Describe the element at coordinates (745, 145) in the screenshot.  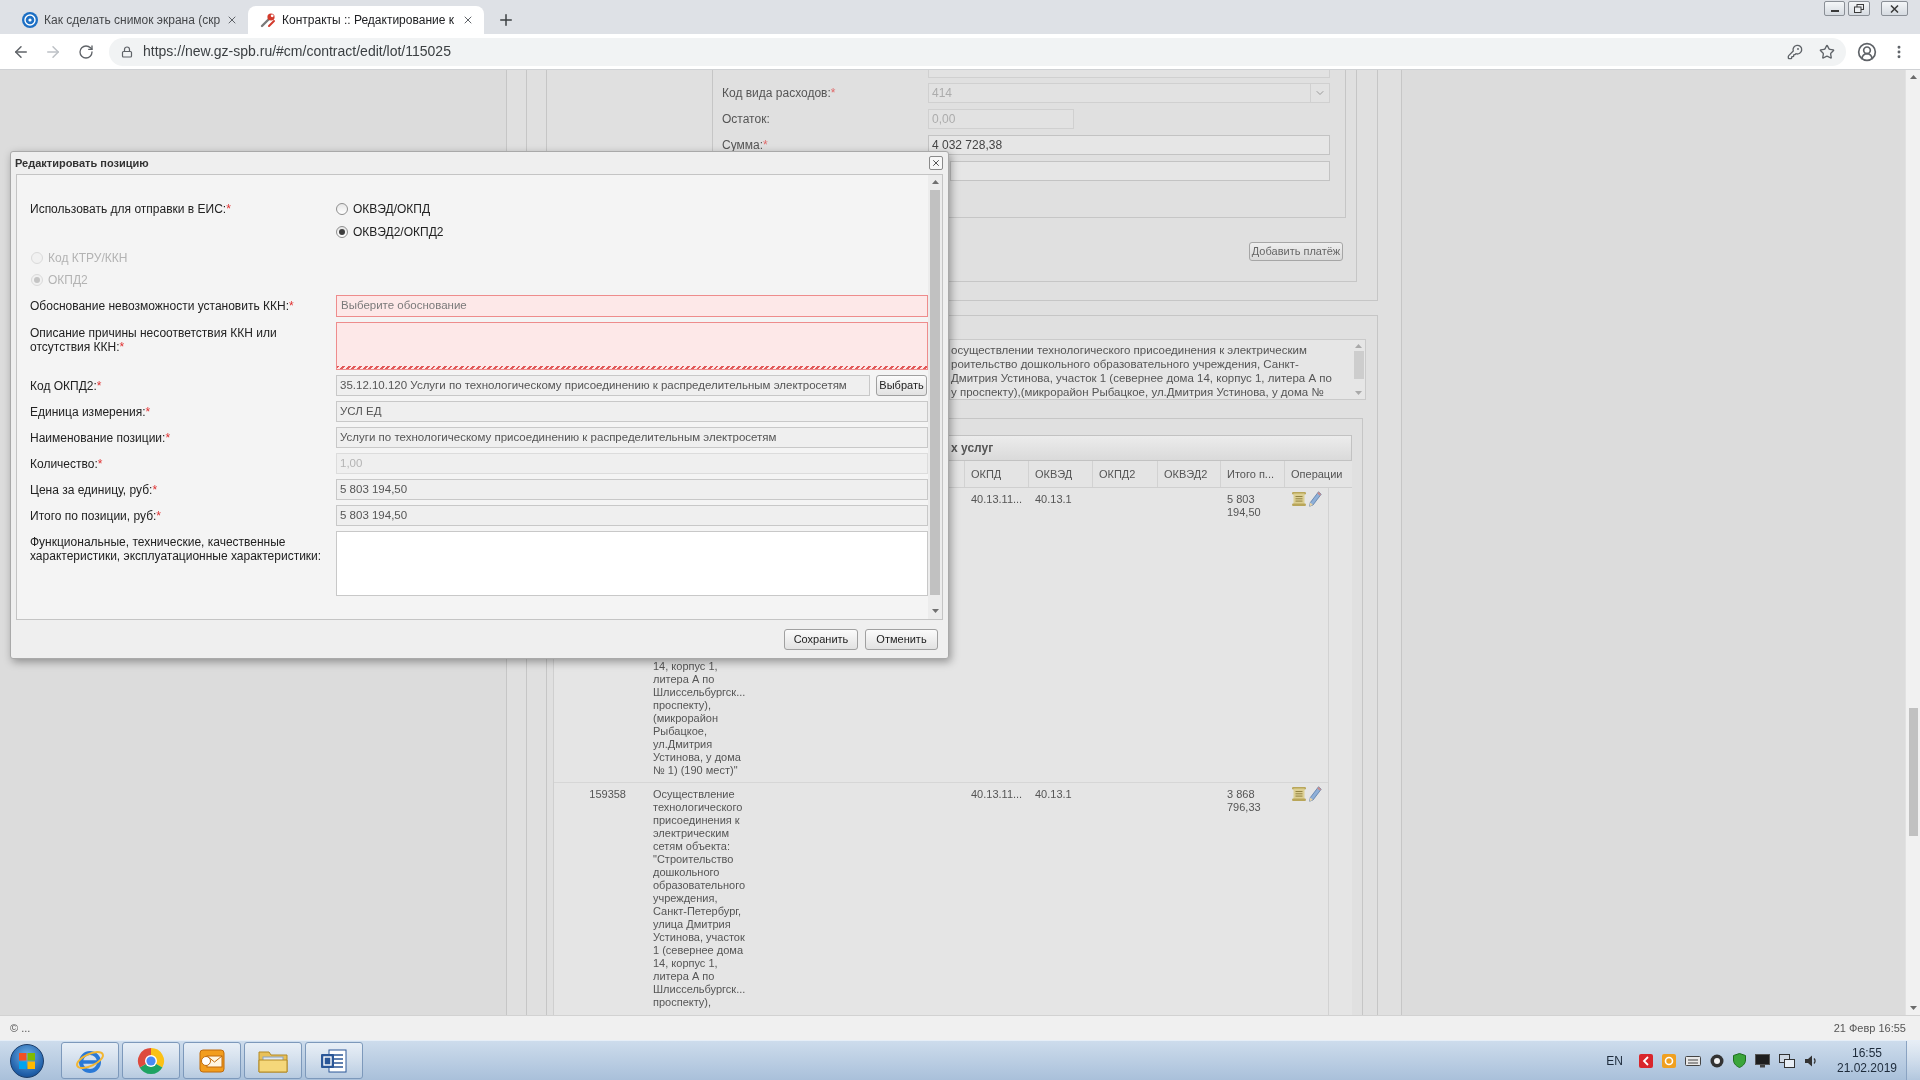
I see `field-label: Сумма:*` at that location.